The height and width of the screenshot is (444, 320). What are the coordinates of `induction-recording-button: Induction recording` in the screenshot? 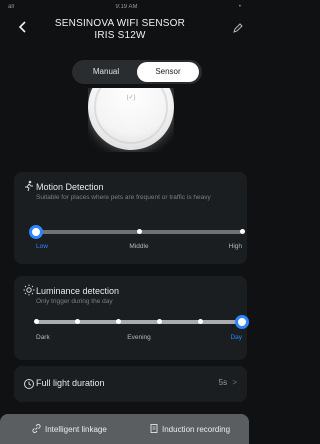 It's located at (190, 429).